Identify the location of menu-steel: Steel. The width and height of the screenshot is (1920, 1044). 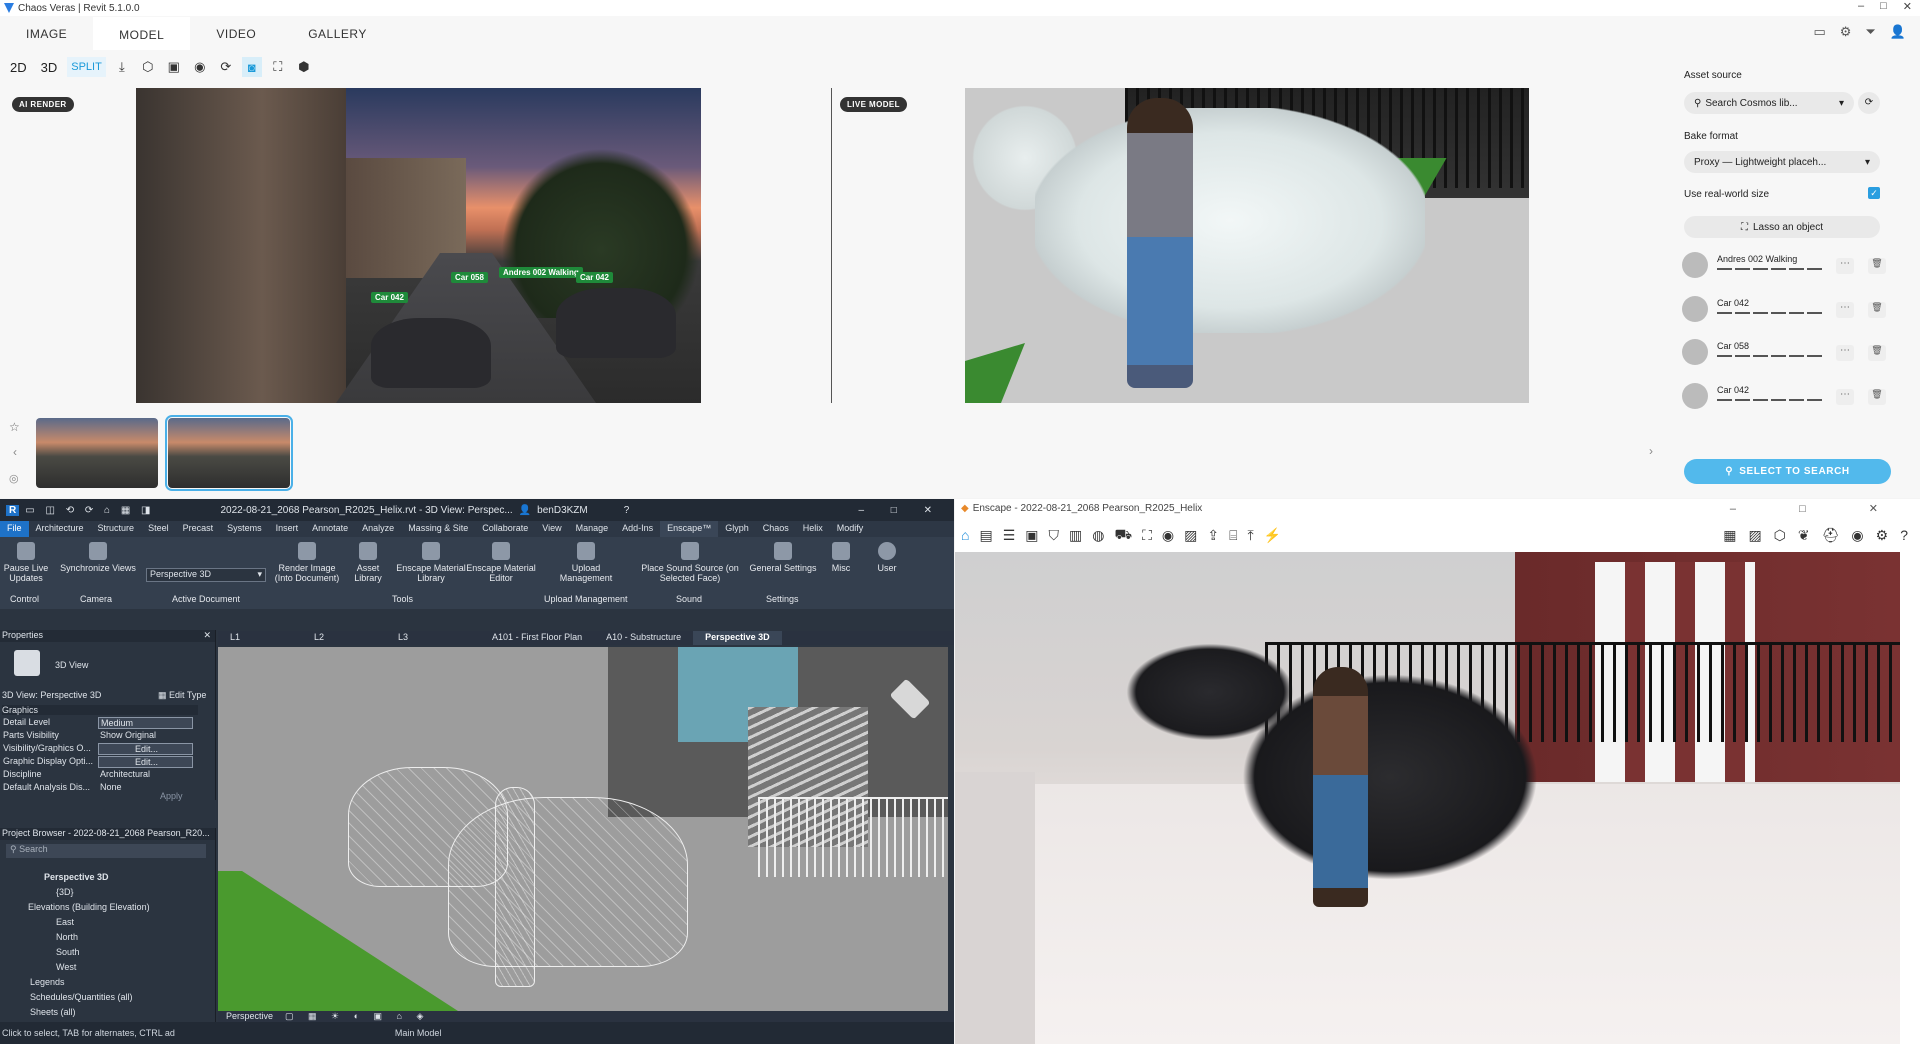
(158, 529).